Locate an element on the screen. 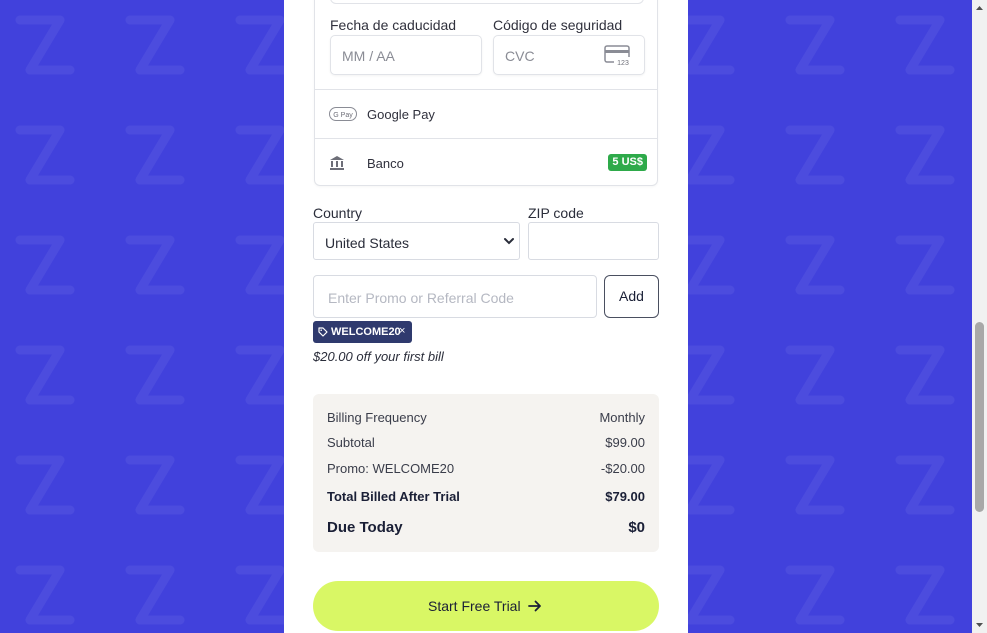  summary-value: Monthly is located at coordinates (622, 417).